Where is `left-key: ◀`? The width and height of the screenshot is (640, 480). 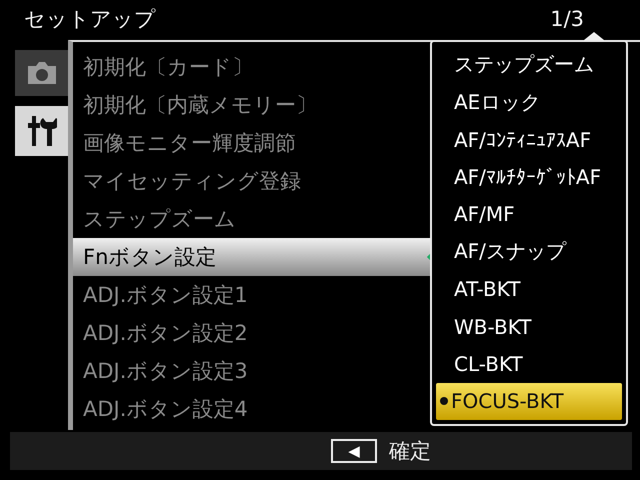
left-key: ◀ is located at coordinates (354, 451).